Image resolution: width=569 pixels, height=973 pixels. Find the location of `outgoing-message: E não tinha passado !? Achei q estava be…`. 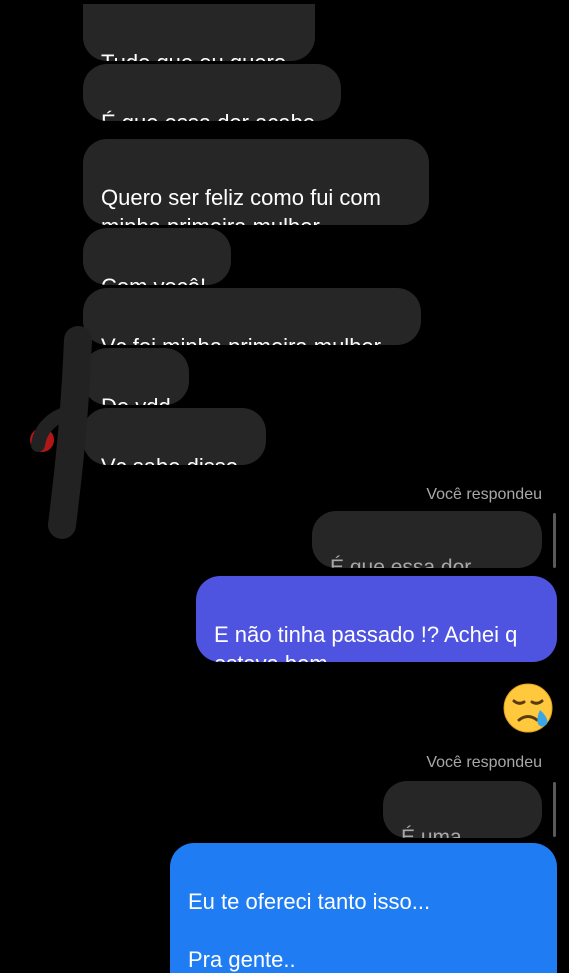

outgoing-message: E não tinha passado !? Achei q estava be… is located at coordinates (376, 619).